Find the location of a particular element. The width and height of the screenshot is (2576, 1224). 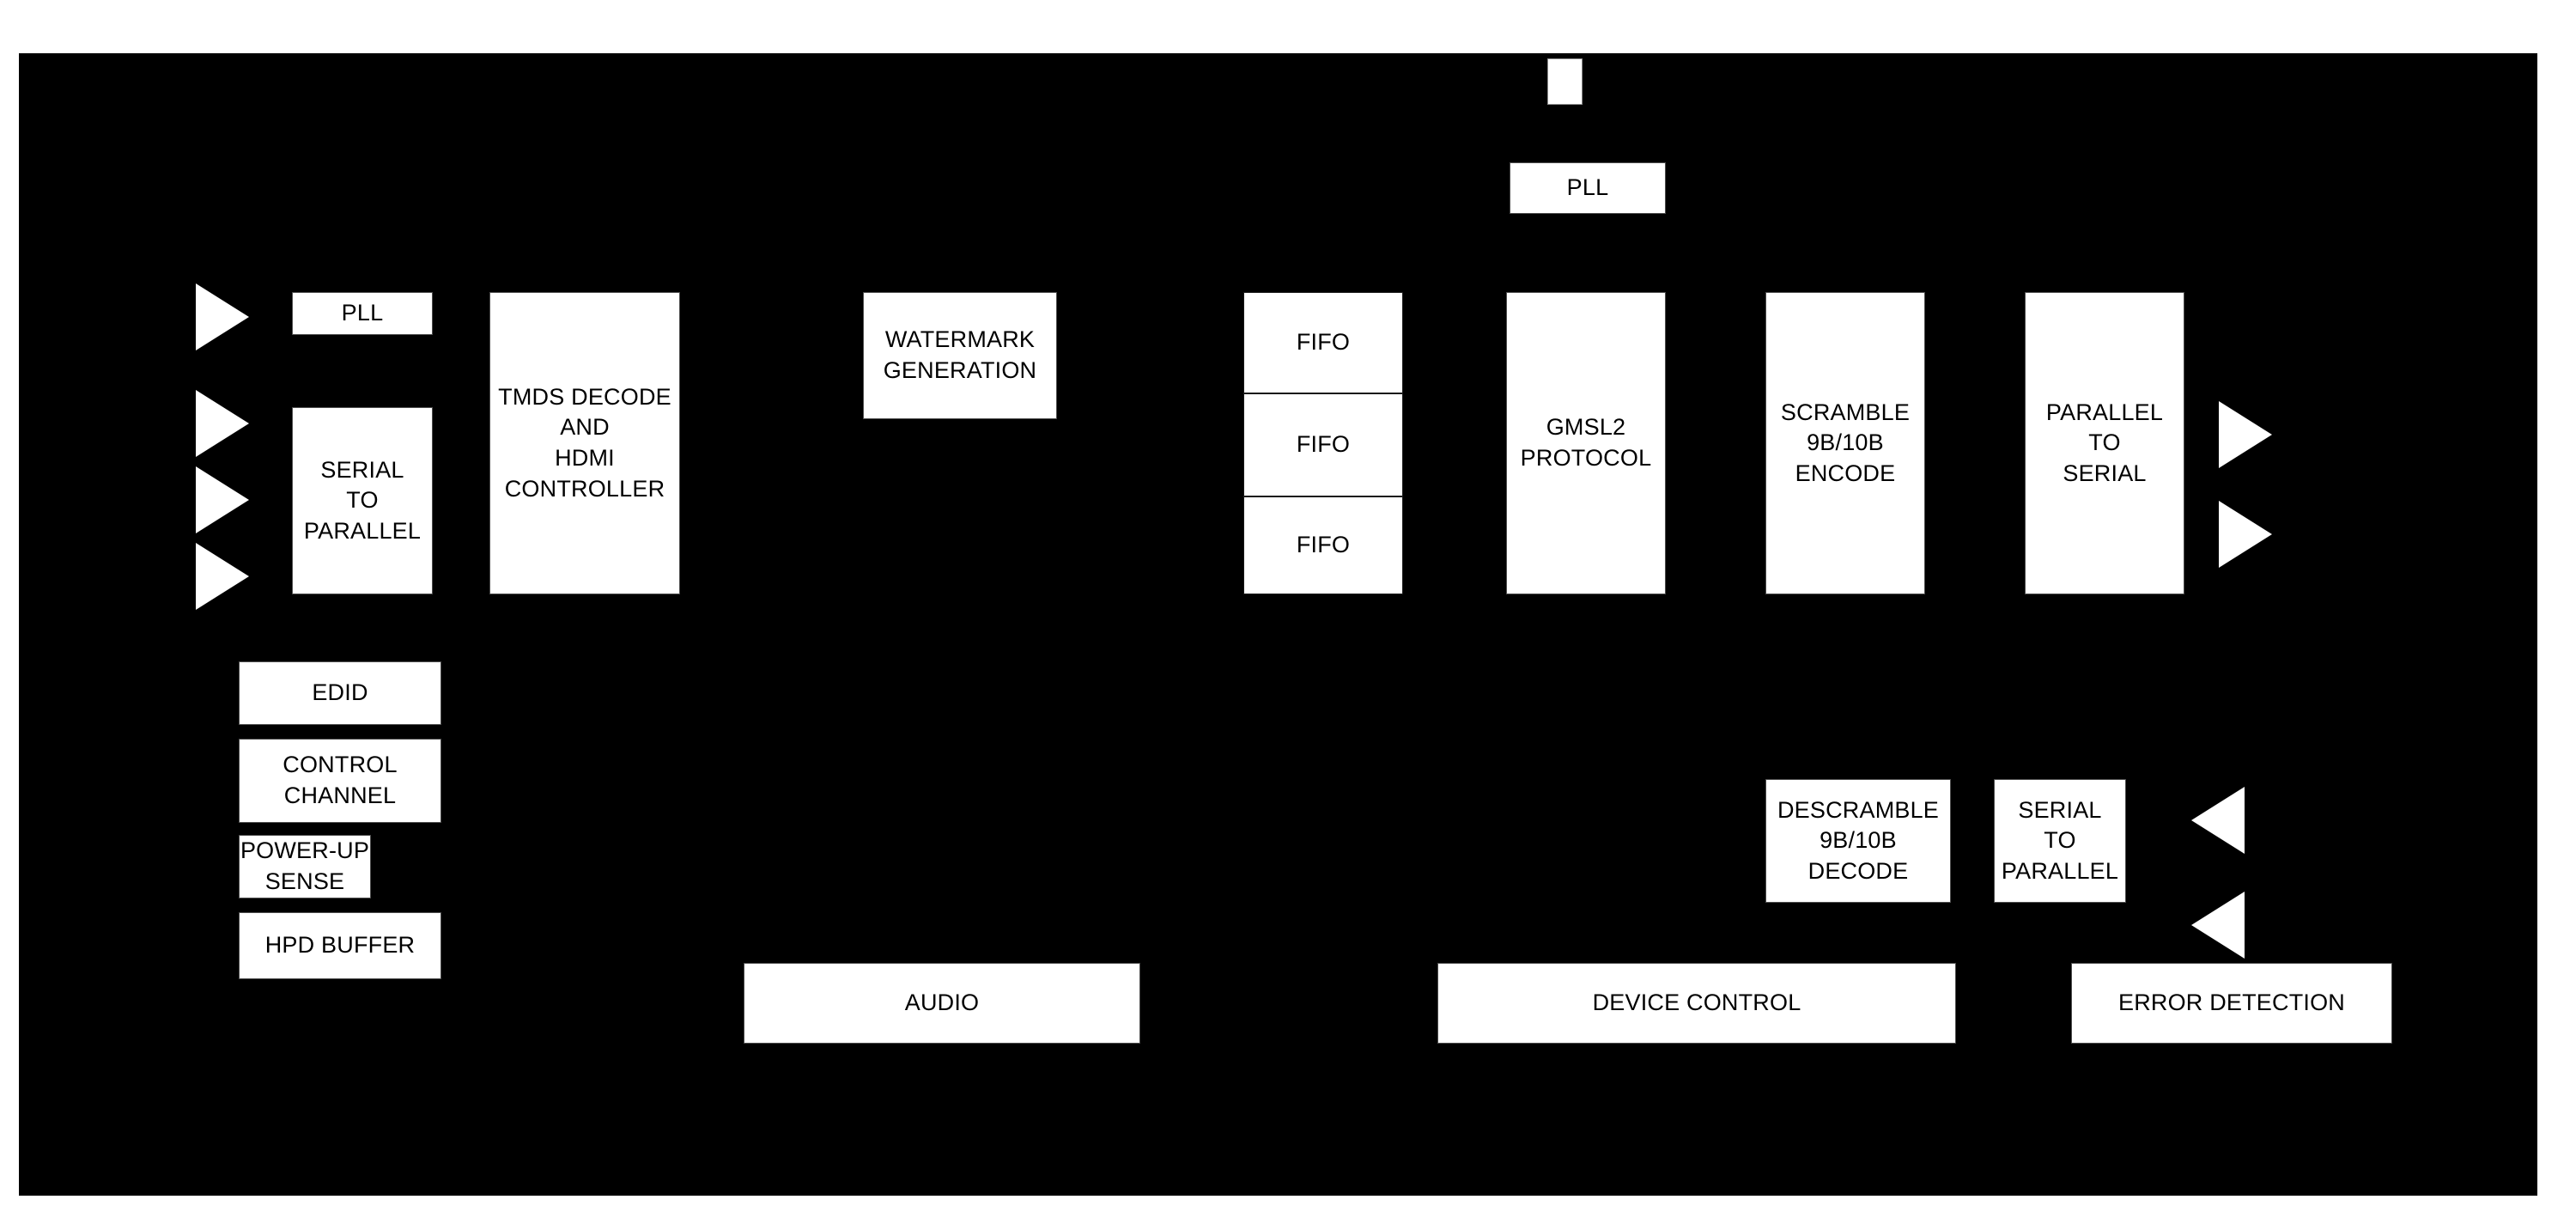

block-tmds-decode-hdmi-controller: TMDS DECODE AND HDMI CONTROLLER is located at coordinates (585, 443).